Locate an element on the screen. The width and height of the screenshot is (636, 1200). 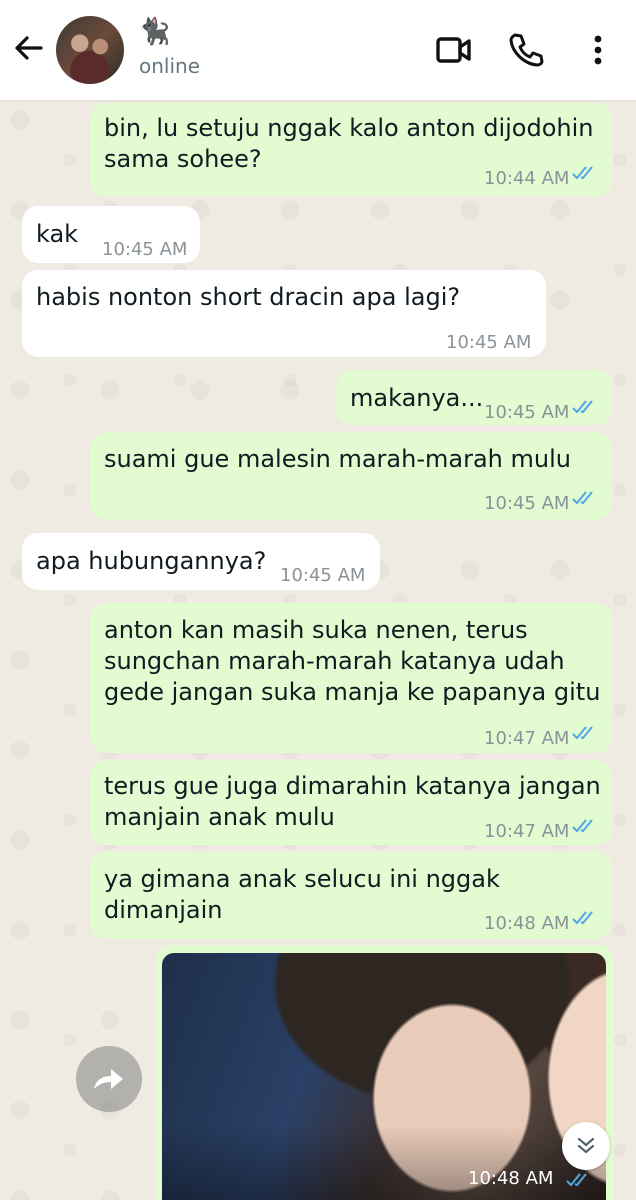
back-arrow-icon is located at coordinates (29, 48).